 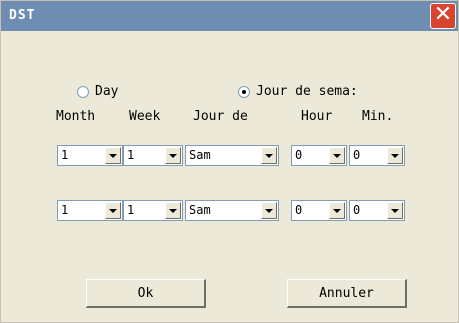 What do you see at coordinates (232, 155) in the screenshot?
I see `start-day-select: Sam` at bounding box center [232, 155].